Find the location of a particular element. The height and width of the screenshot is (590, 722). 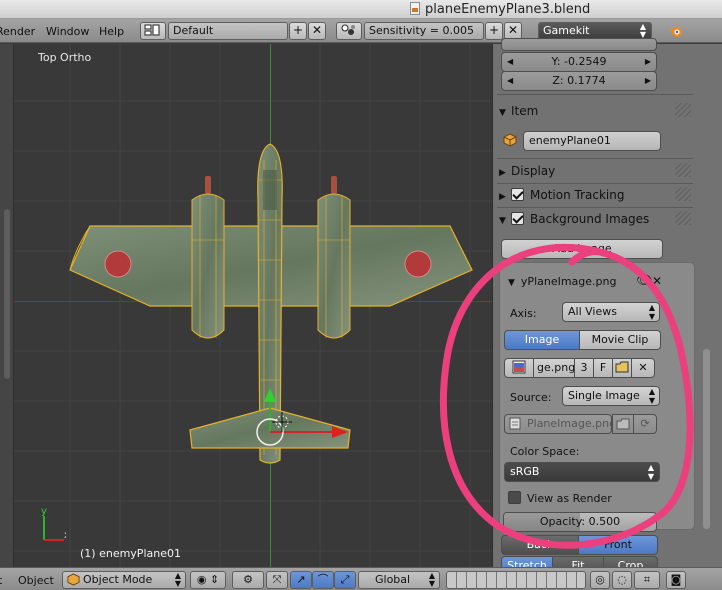

toolshelf-strip is located at coordinates (7, 305).